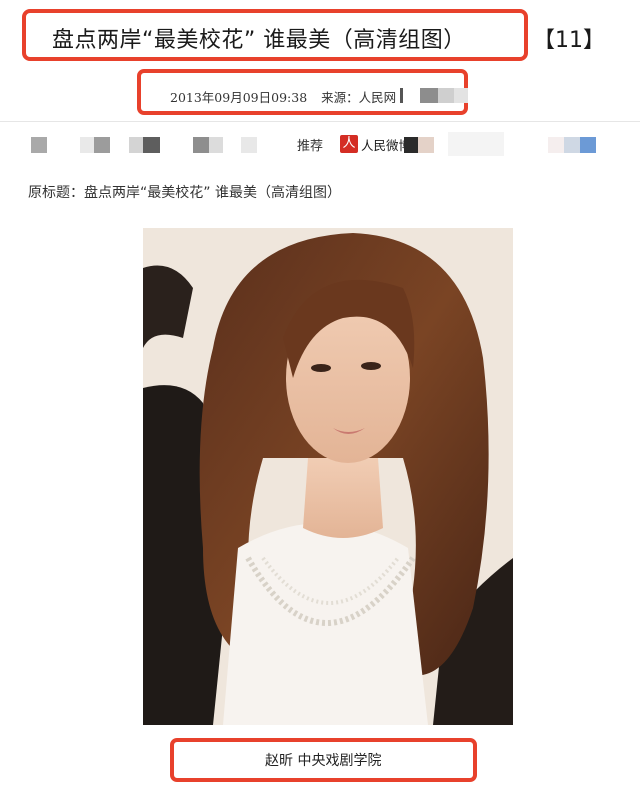 Image resolution: width=640 pixels, height=787 pixels. Describe the element at coordinates (310, 146) in the screenshot. I see `recommend-label: 推荐` at that location.